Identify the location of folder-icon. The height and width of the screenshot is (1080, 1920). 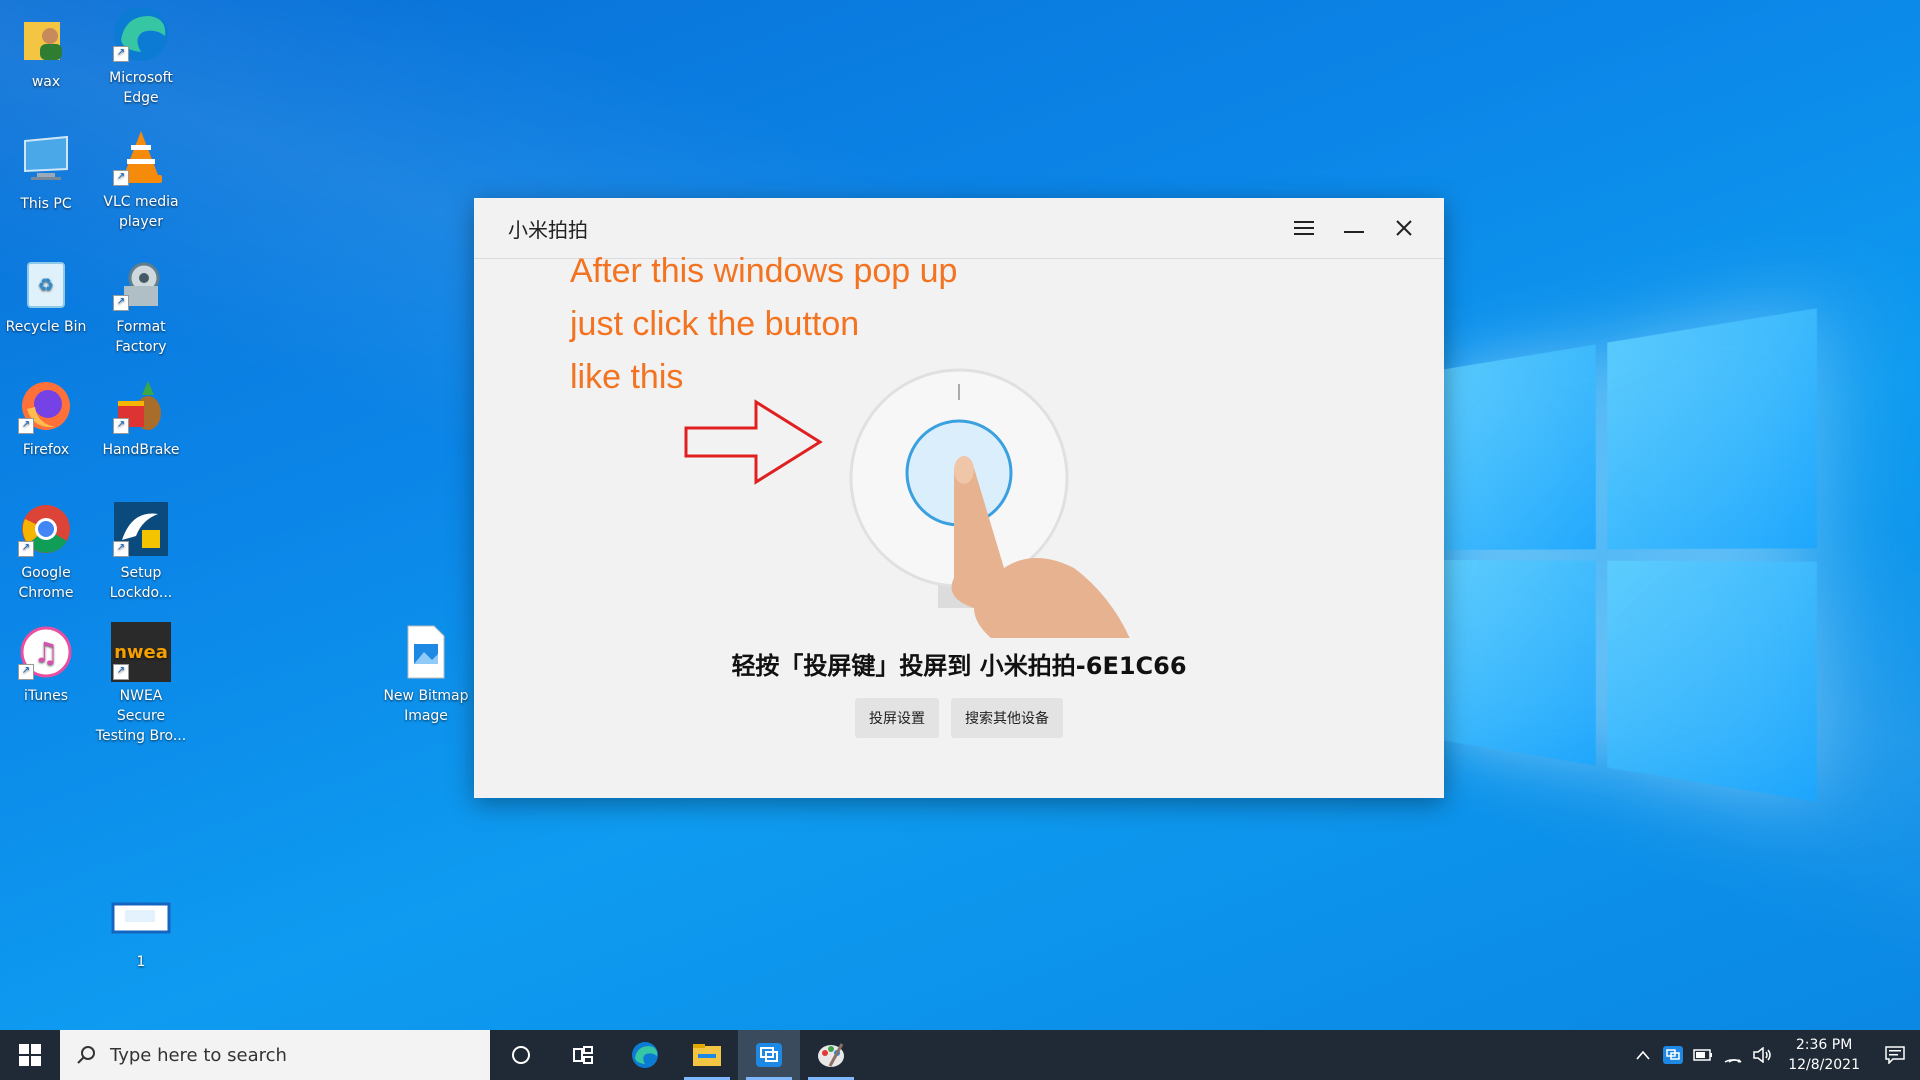
(707, 1055).